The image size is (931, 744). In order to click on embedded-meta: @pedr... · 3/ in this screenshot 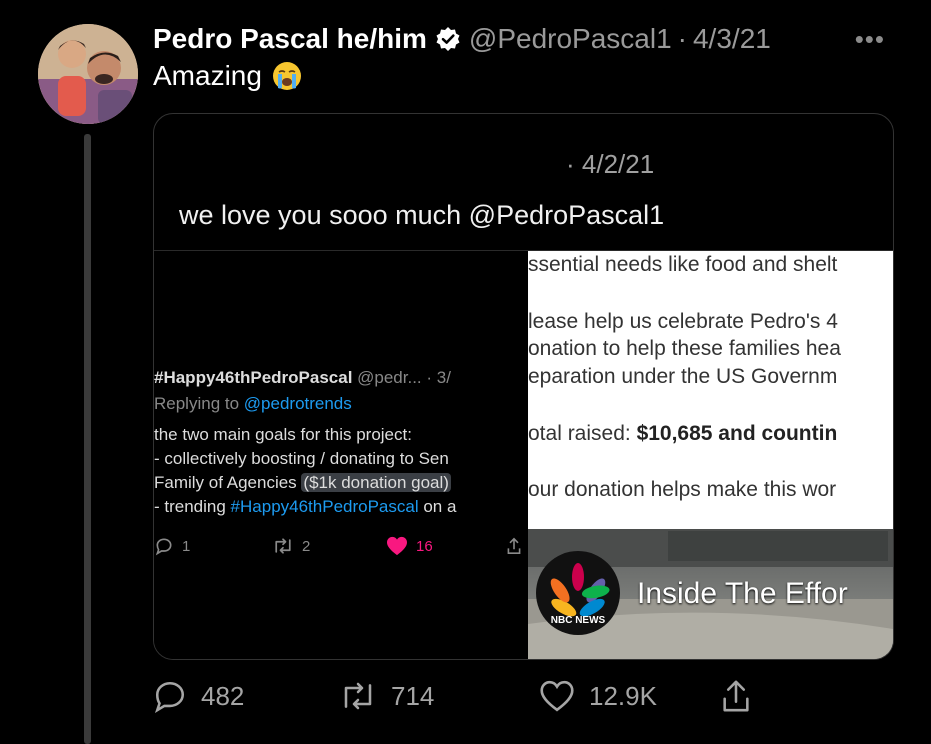, I will do `click(401, 377)`.